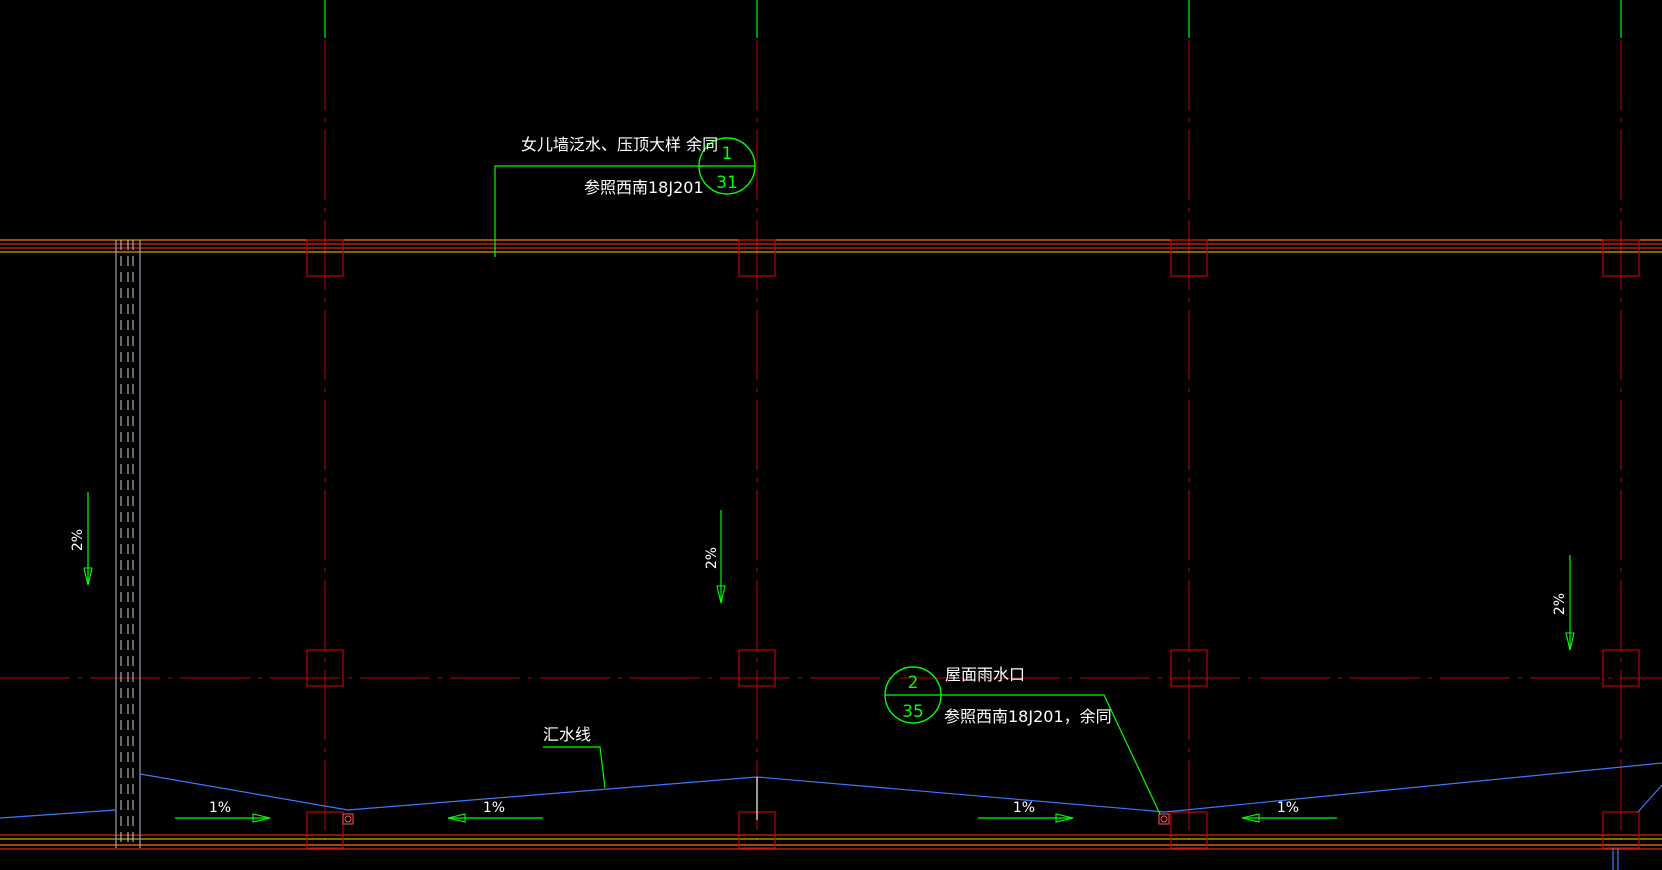 This screenshot has width=1662, height=870. What do you see at coordinates (985, 674) in the screenshot?
I see `detail-title: 屋面雨水口` at bounding box center [985, 674].